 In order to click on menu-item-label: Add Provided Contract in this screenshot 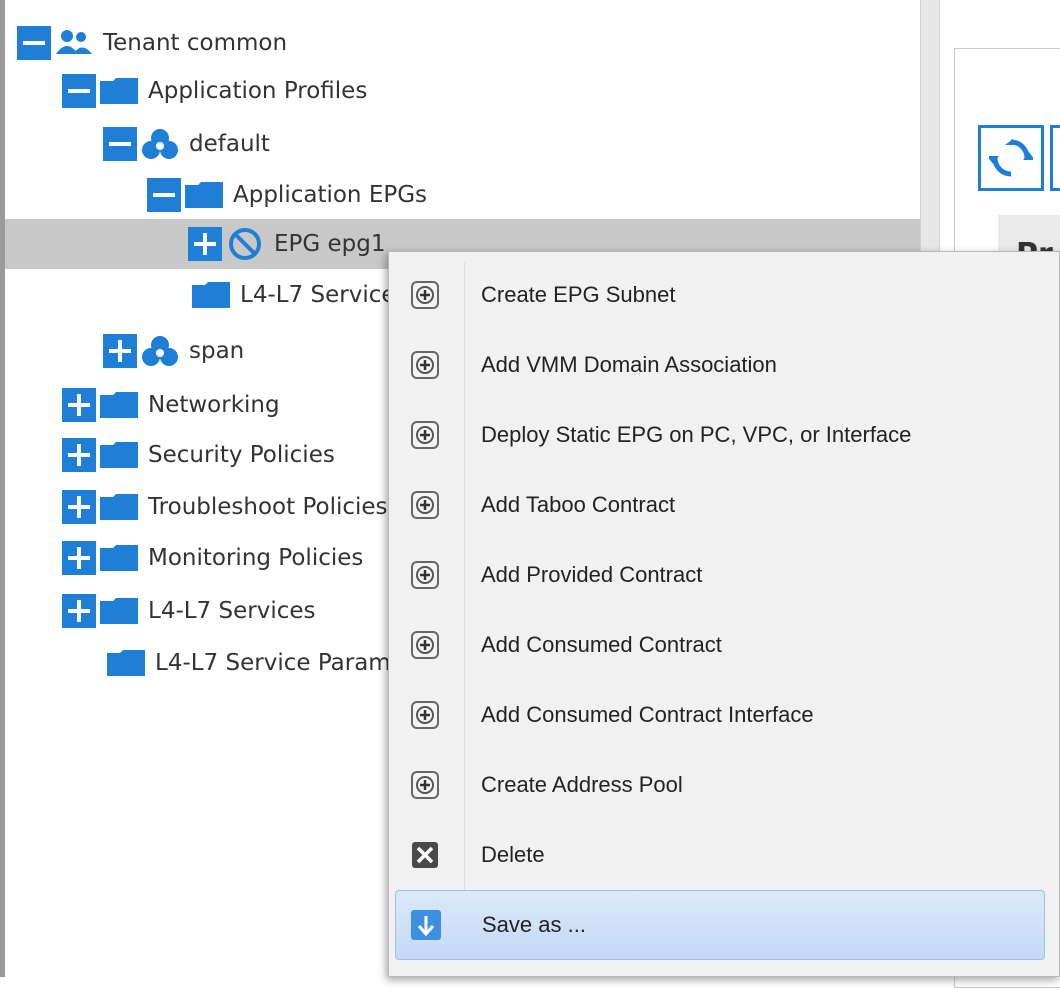, I will do `click(592, 574)`.